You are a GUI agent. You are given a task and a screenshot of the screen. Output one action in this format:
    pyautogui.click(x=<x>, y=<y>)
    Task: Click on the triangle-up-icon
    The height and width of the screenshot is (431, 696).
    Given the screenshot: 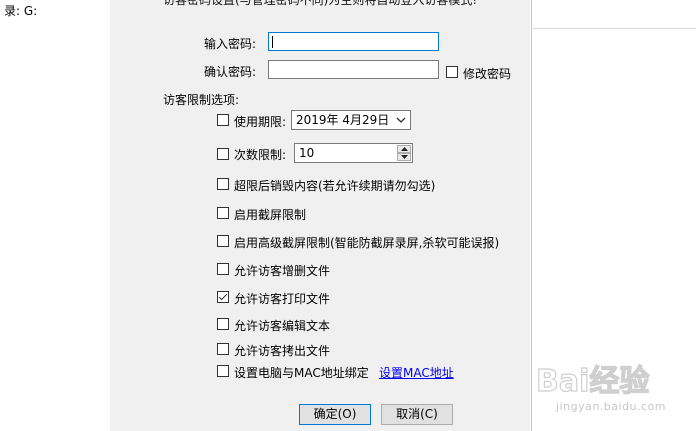 What is the action you would take?
    pyautogui.click(x=404, y=149)
    